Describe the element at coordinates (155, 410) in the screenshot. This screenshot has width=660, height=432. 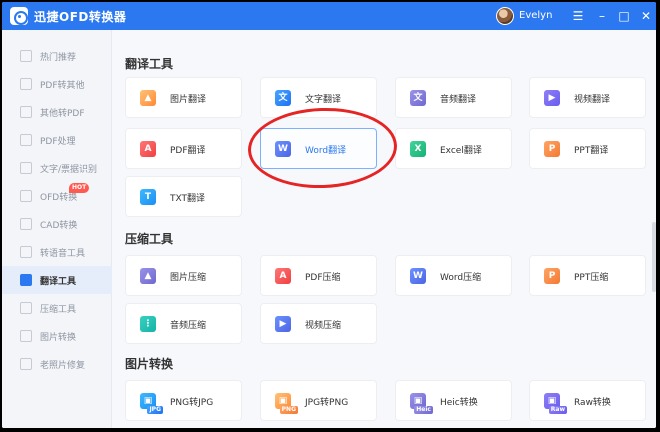
I see `jpg-badge: JPG` at that location.